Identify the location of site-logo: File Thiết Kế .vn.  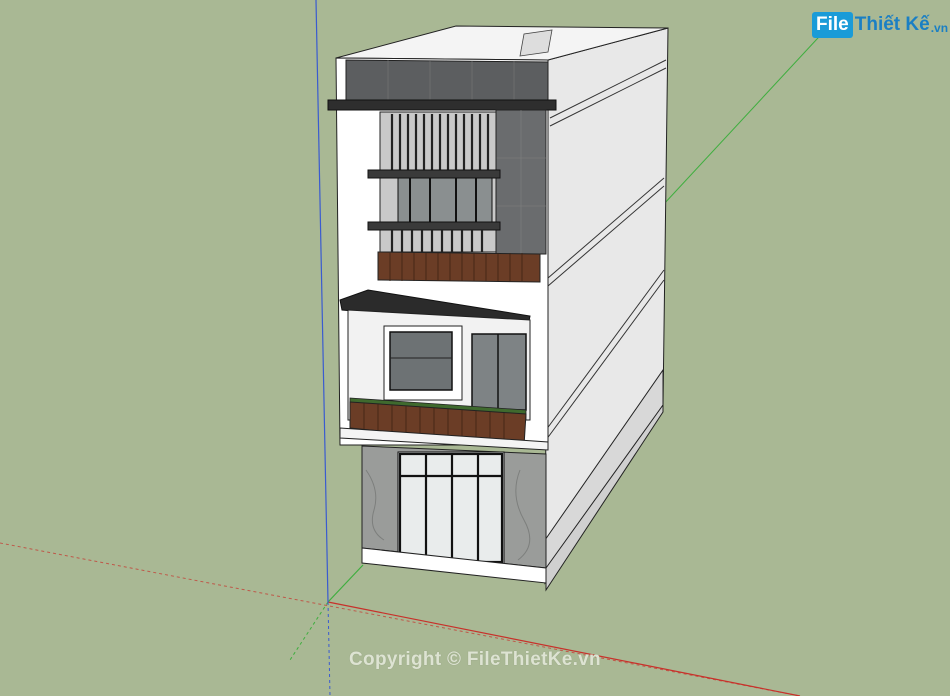
(880, 25).